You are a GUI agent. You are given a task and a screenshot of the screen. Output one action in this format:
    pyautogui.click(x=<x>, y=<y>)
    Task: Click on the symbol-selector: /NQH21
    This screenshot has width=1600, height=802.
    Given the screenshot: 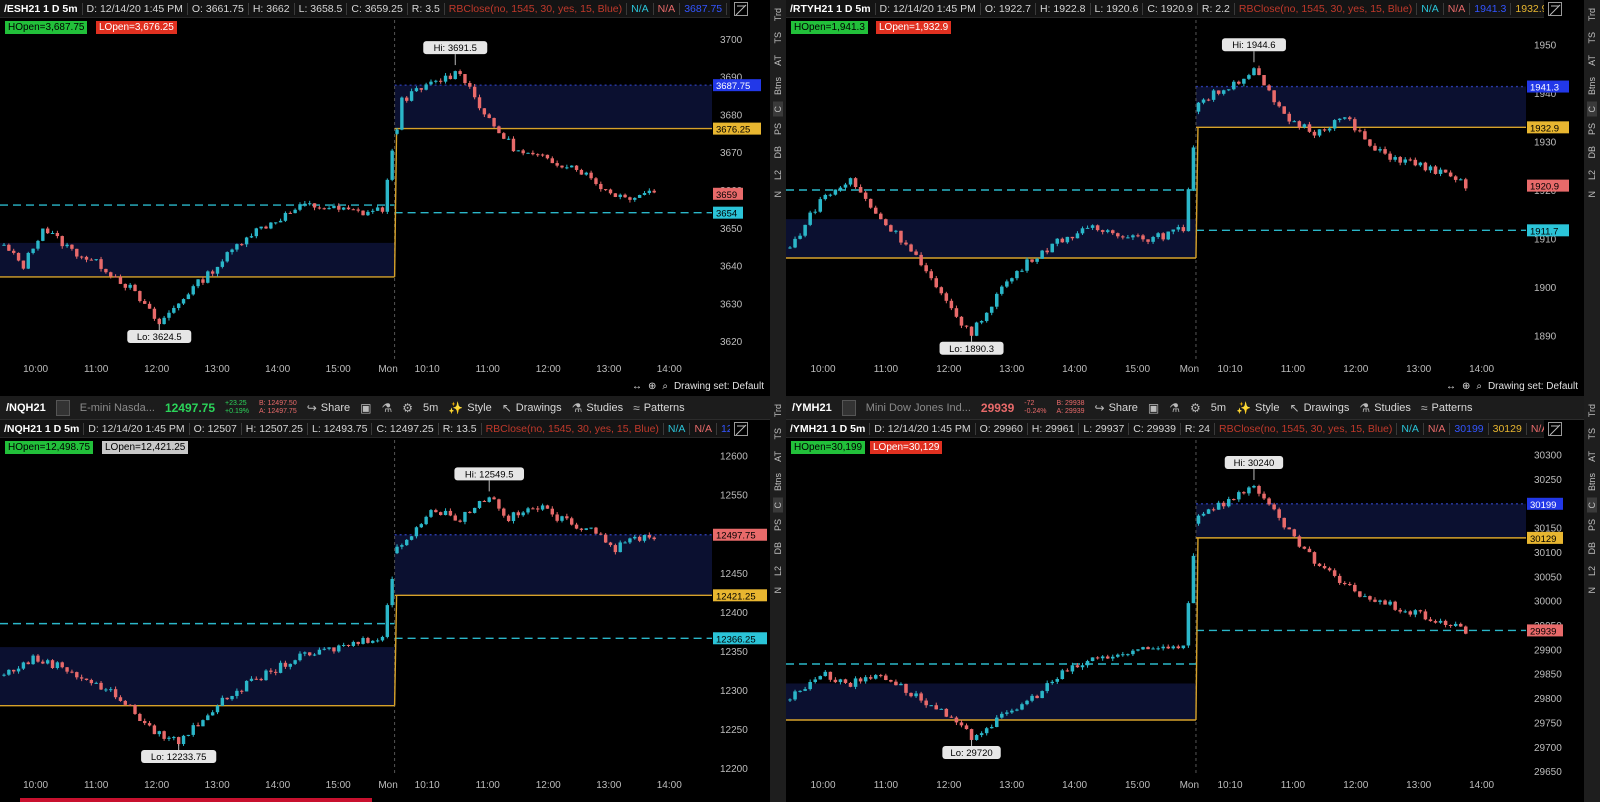 What is the action you would take?
    pyautogui.click(x=26, y=408)
    